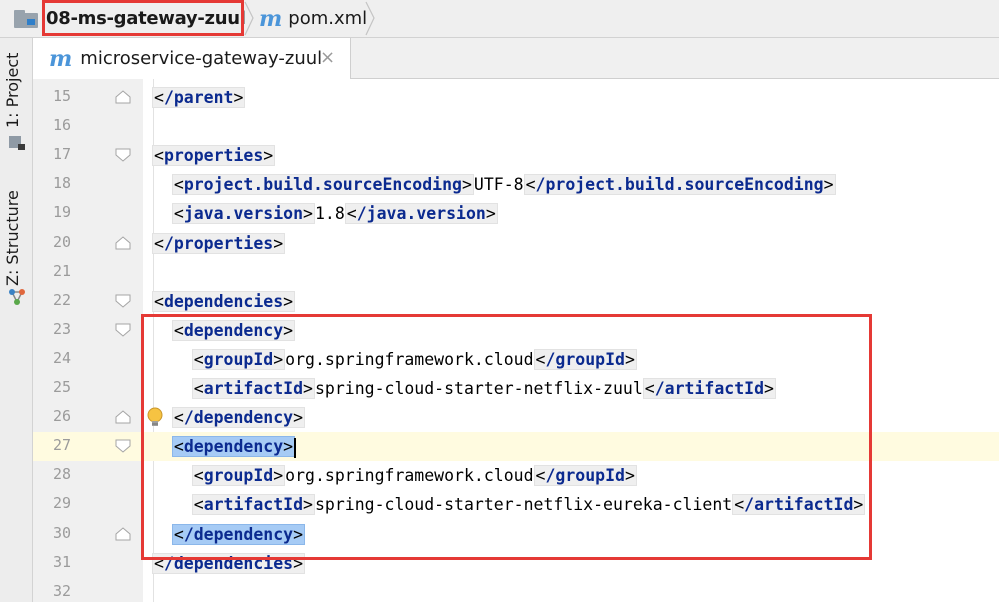 This screenshot has height=607, width=999. What do you see at coordinates (679, 185) in the screenshot?
I see `xml-tag: </project.build.sourceEncoding>` at bounding box center [679, 185].